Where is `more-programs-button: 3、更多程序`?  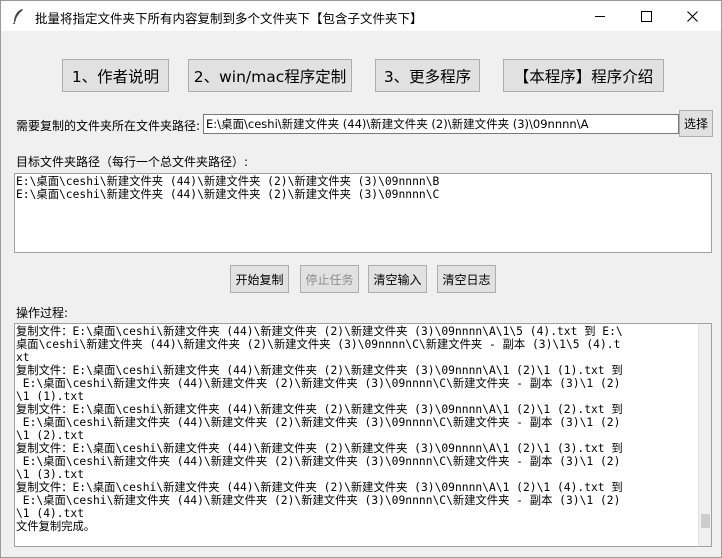 more-programs-button: 3、更多程序 is located at coordinates (427, 75).